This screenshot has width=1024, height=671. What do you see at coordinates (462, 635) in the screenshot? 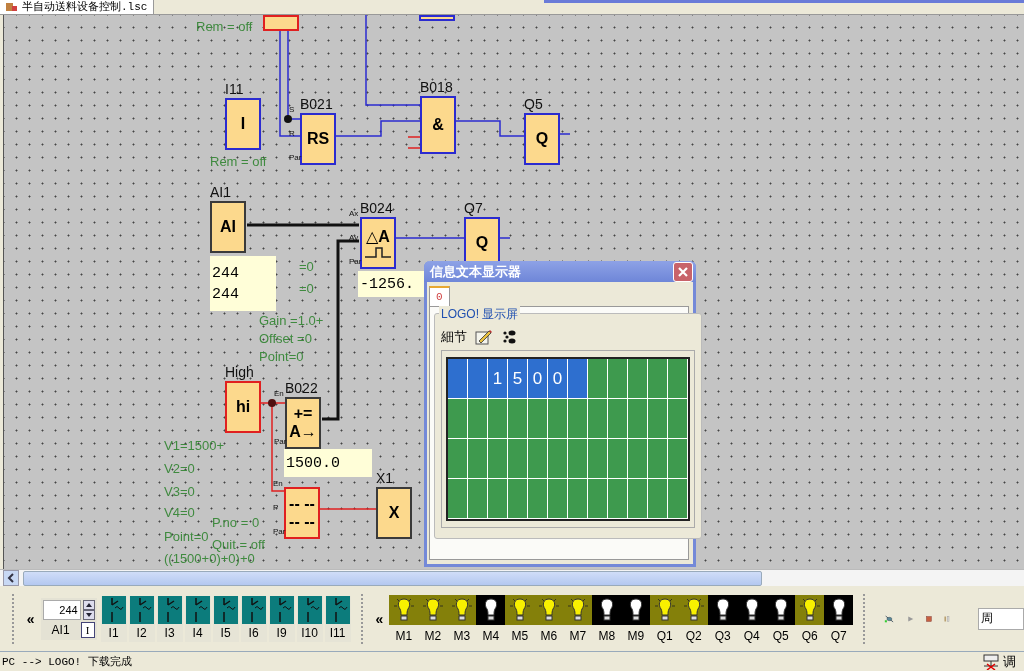
I see `output-label: M3` at bounding box center [462, 635].